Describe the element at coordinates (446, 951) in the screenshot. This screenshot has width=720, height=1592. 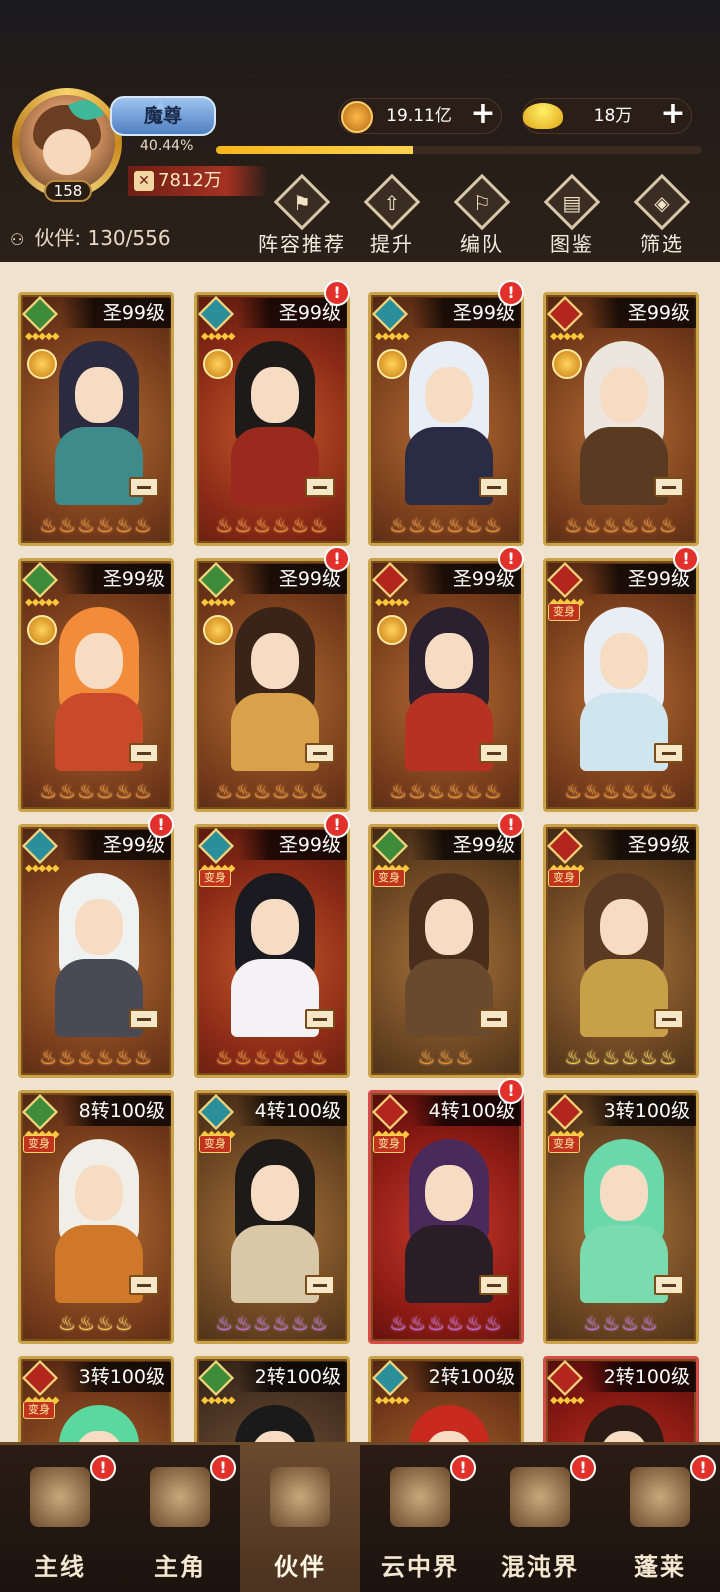
I see `partner-card: 圣99级◆◆◆◆◆变身♨♨♨` at that location.